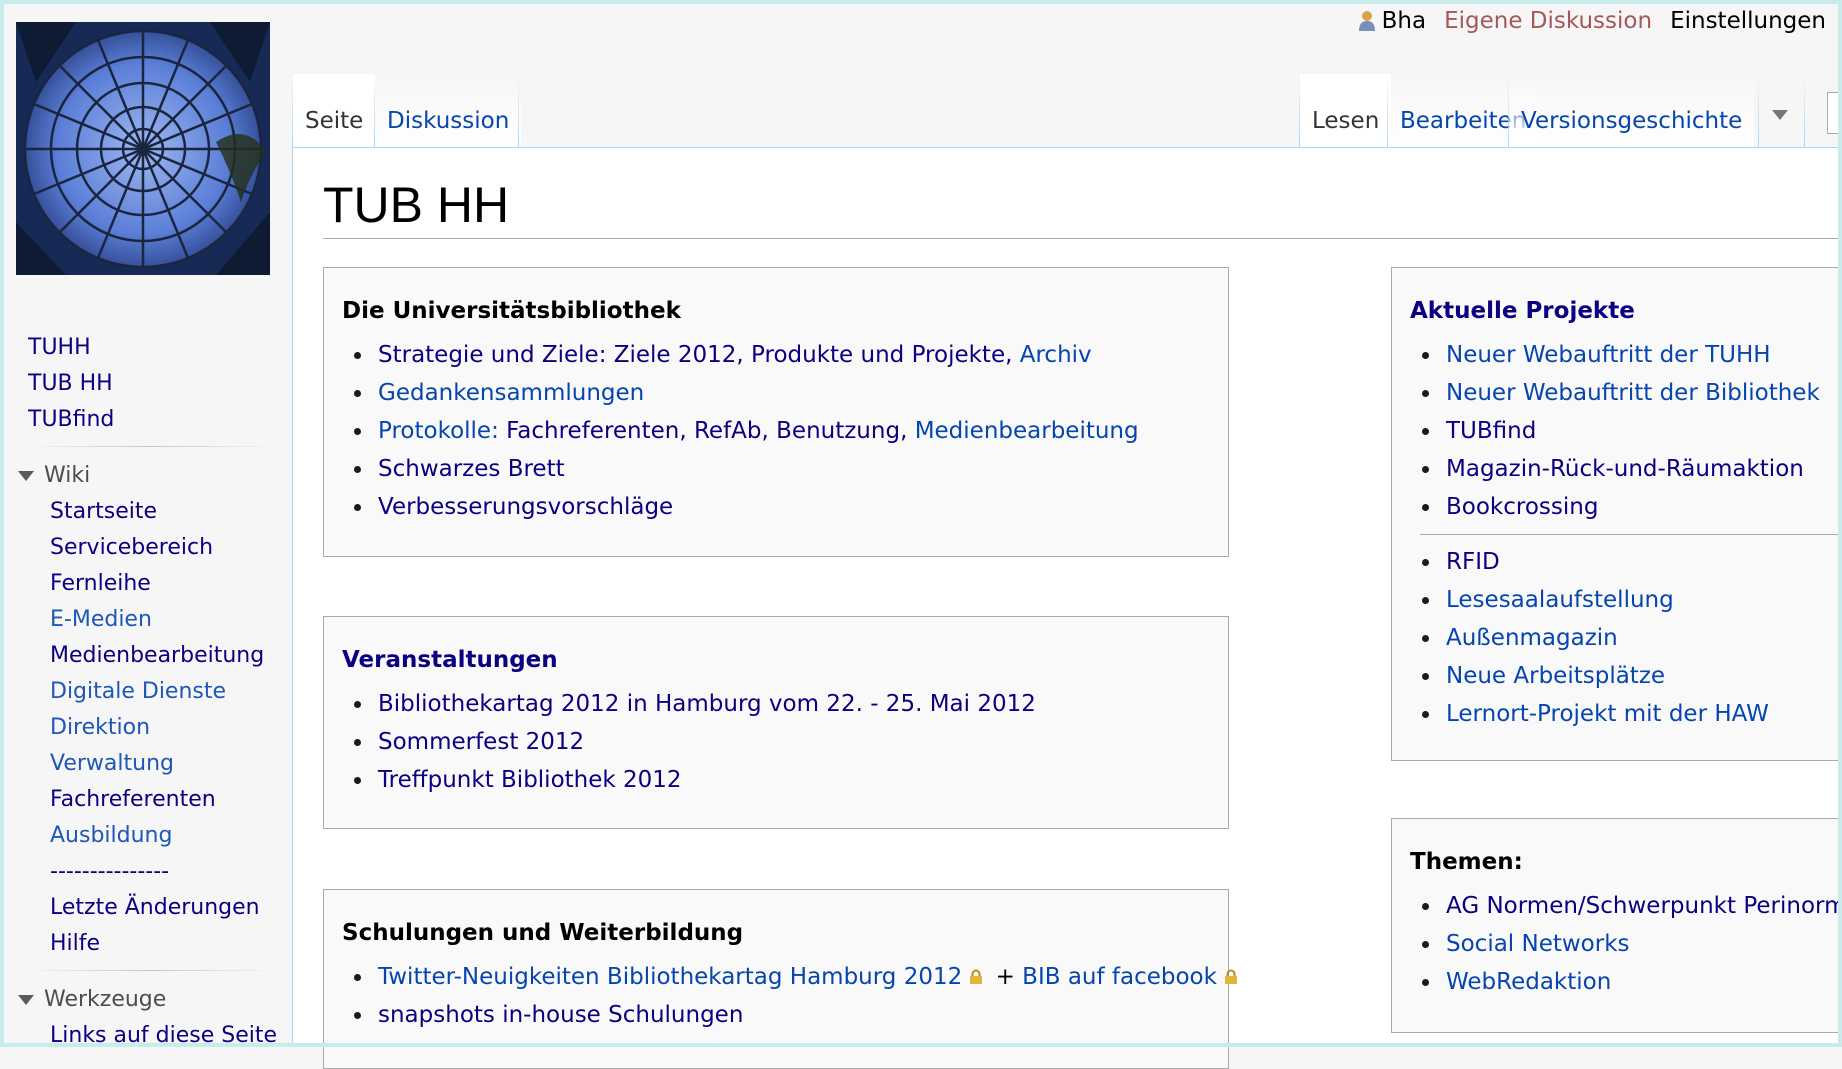 The height and width of the screenshot is (1069, 1842). I want to click on list-item: Neue Arbeitsplätze, so click(1630, 676).